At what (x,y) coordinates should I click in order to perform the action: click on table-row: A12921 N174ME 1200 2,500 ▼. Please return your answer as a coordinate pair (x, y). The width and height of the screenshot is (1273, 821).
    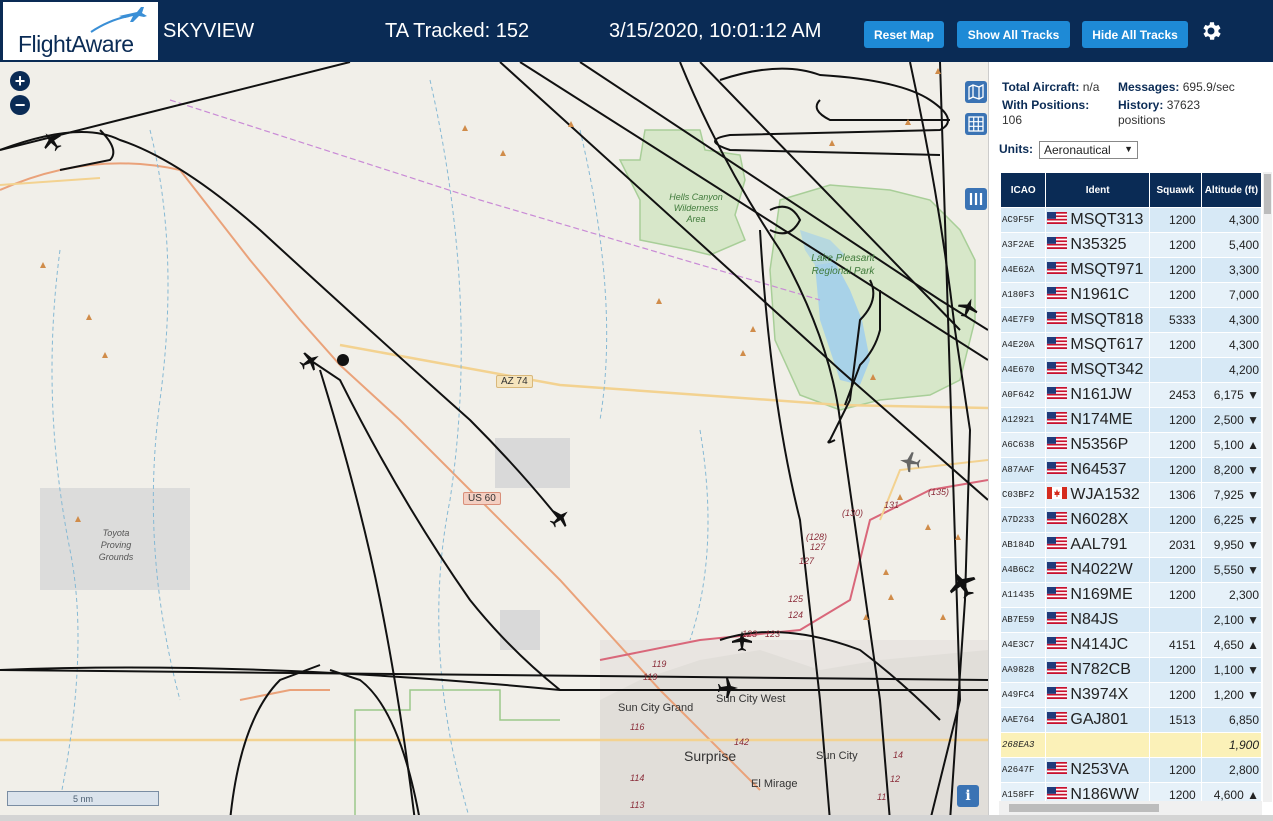
    Looking at the image, I should click on (1131, 420).